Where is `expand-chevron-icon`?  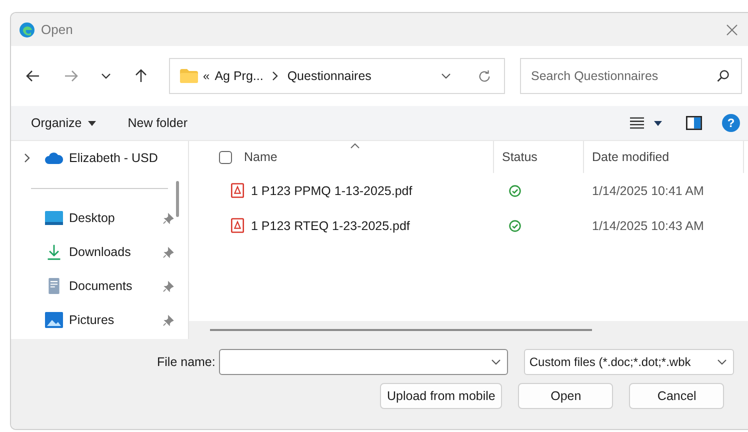
expand-chevron-icon is located at coordinates (27, 158).